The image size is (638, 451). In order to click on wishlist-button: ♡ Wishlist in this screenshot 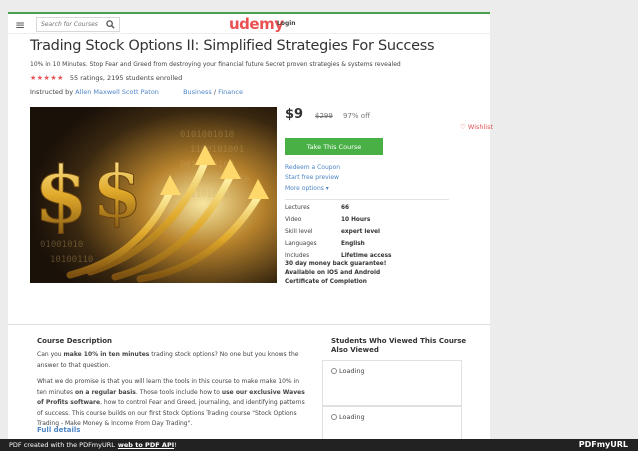, I will do `click(476, 127)`.